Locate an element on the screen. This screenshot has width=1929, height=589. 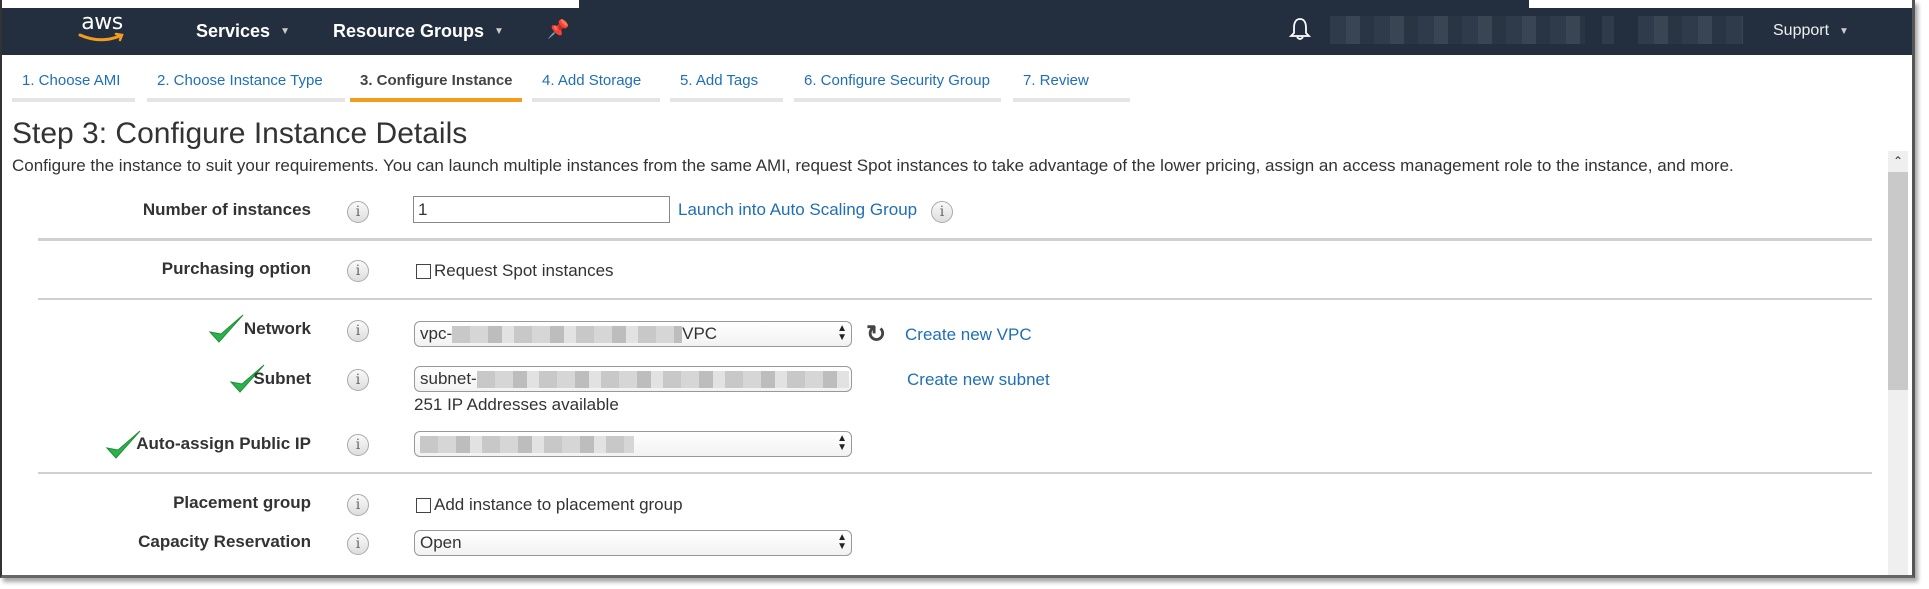
purchasing-option-label: Purchasing option is located at coordinates (236, 268).